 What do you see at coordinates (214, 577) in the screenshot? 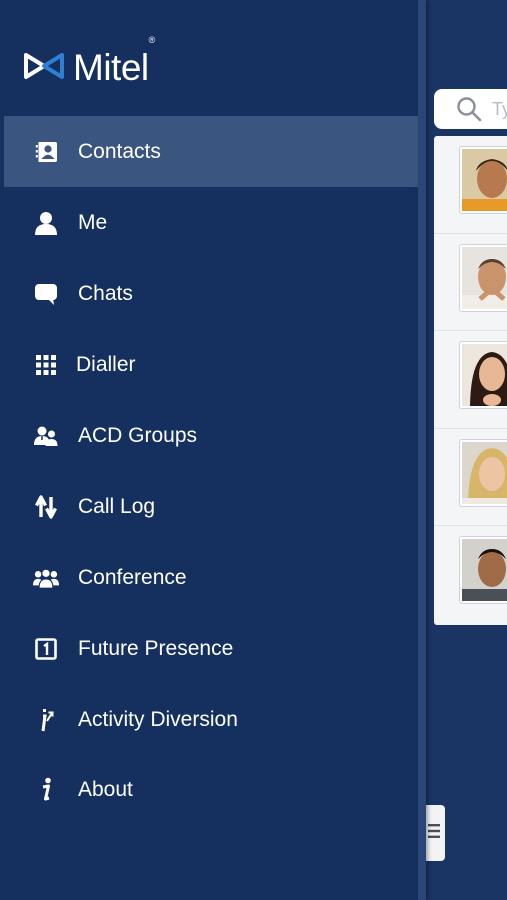
I see `menu-item-conference: Conference` at bounding box center [214, 577].